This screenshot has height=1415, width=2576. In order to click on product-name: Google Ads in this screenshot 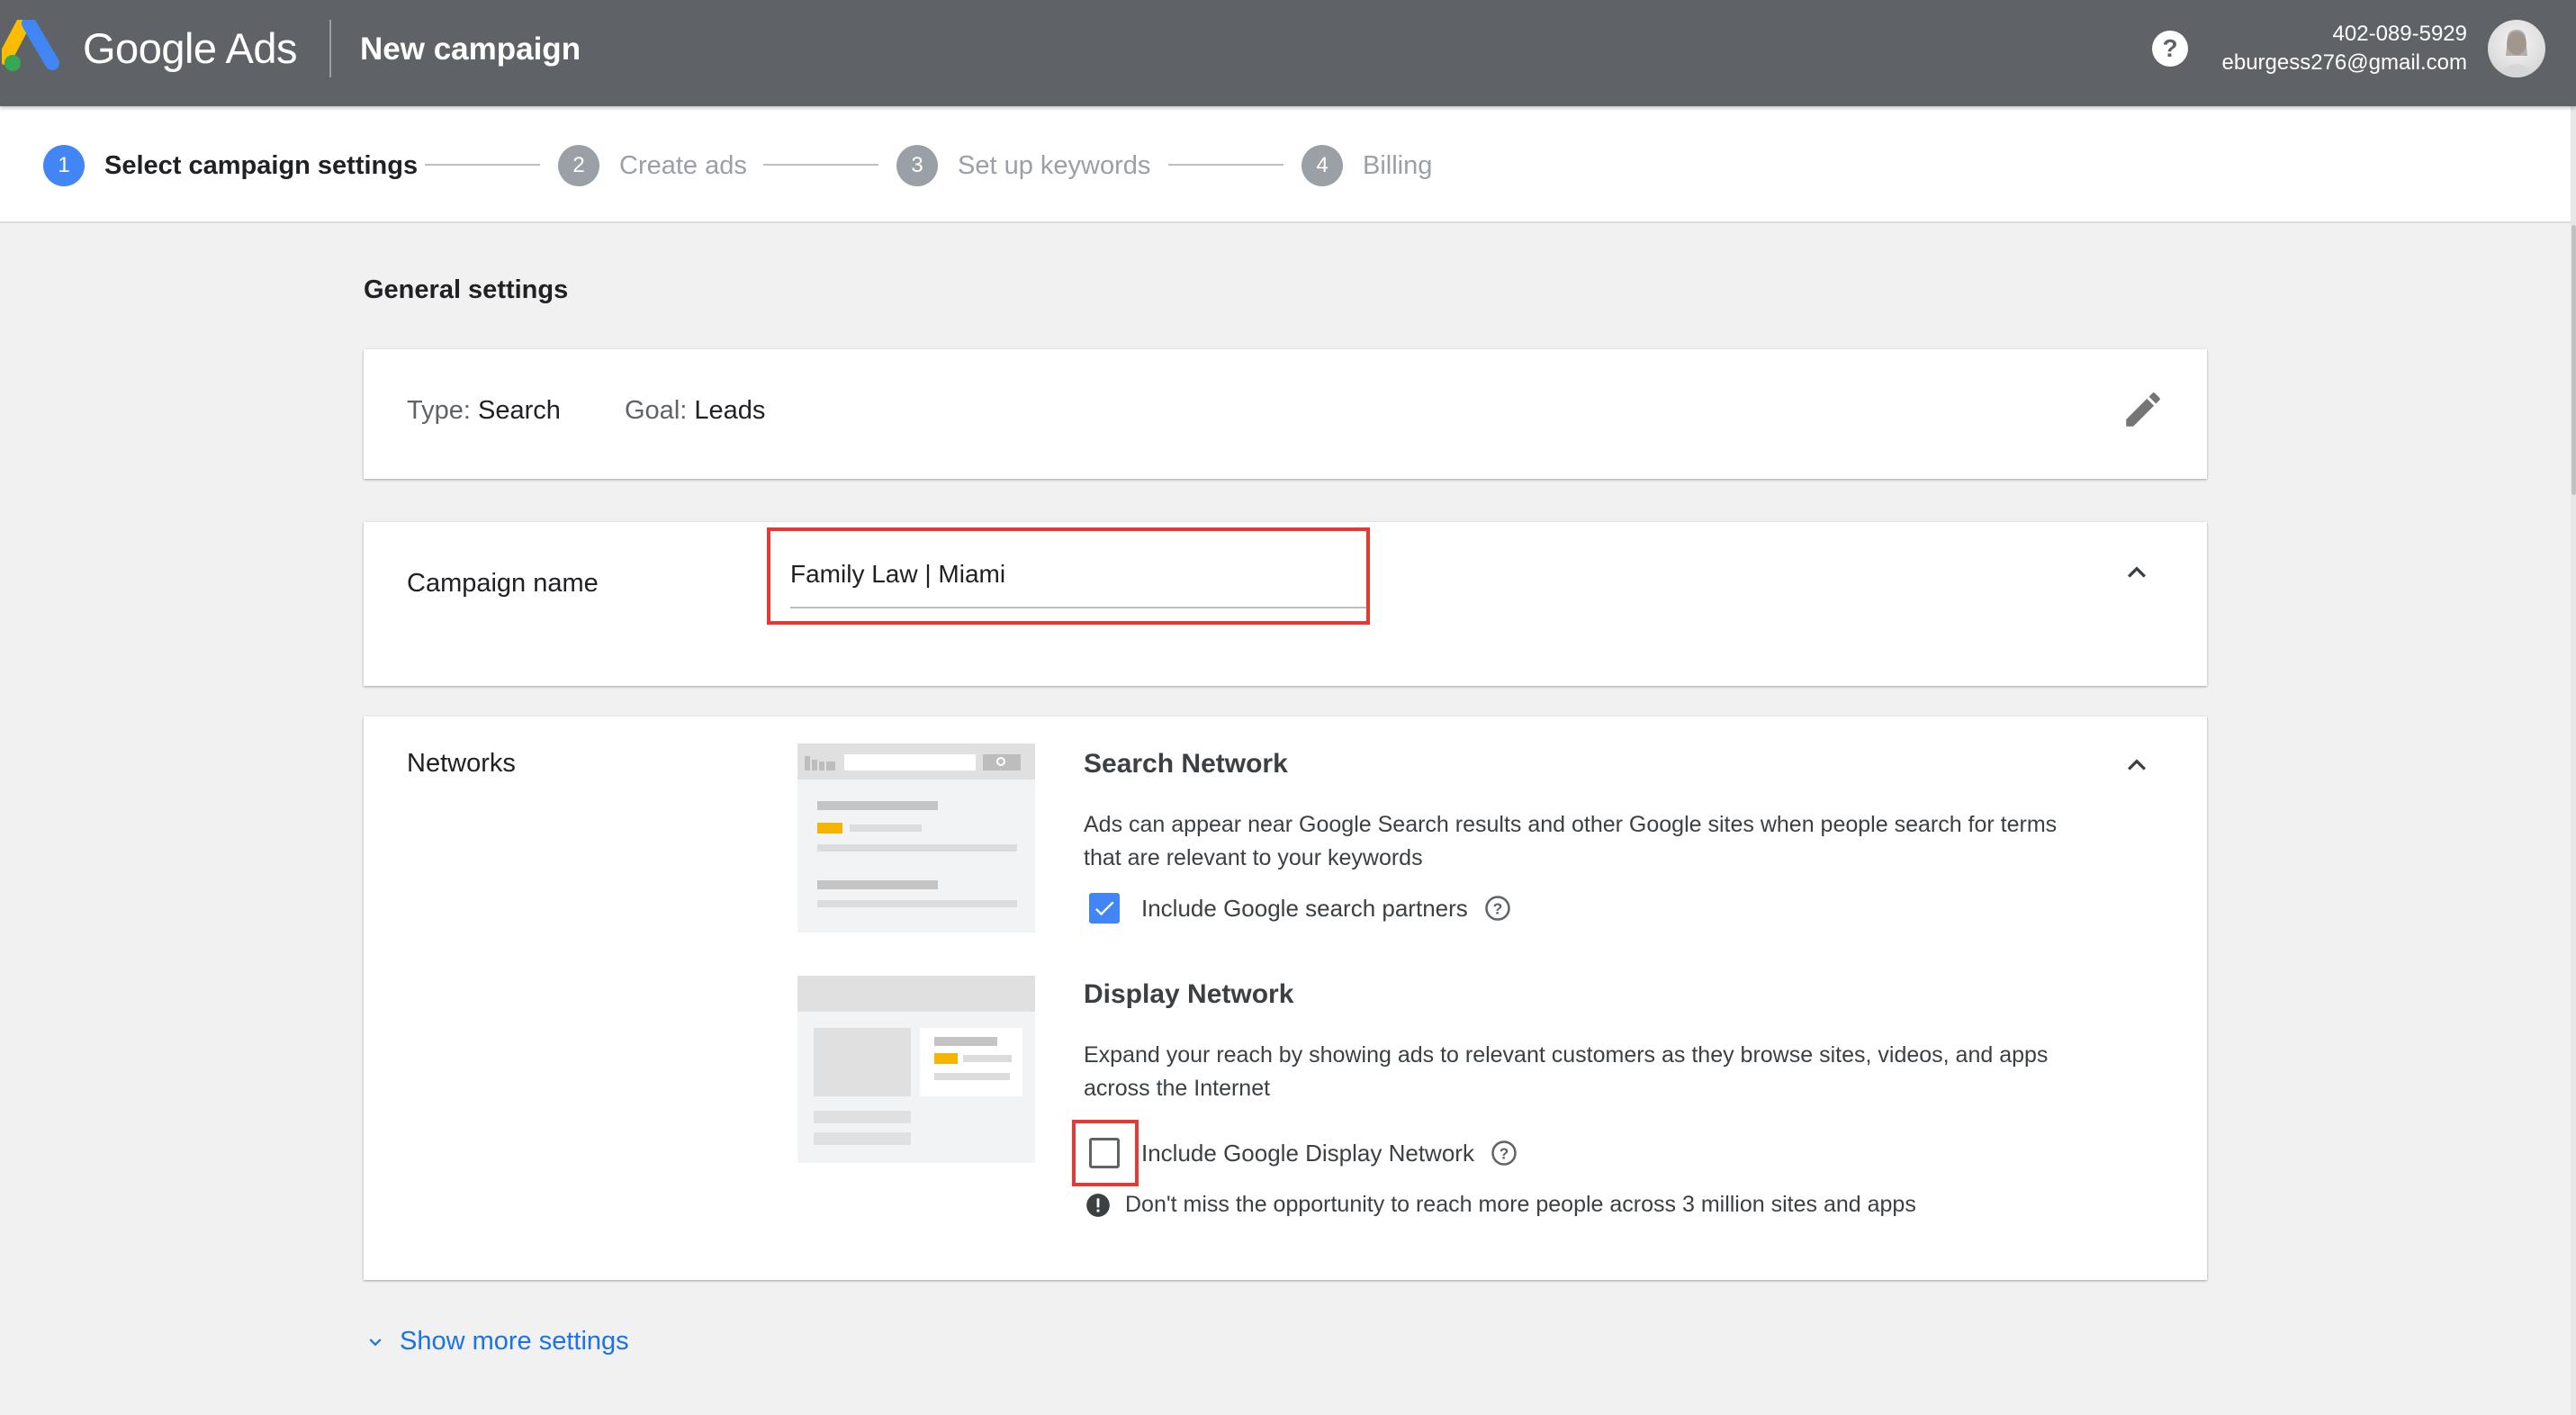, I will do `click(190, 48)`.